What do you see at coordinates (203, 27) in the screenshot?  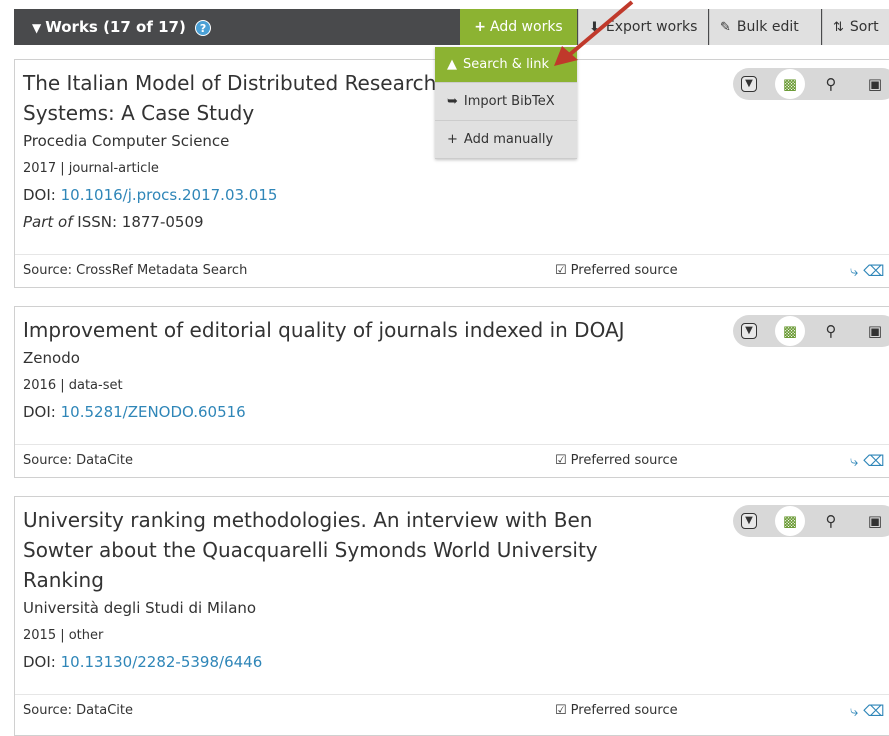 I see `help-icon: ?` at bounding box center [203, 27].